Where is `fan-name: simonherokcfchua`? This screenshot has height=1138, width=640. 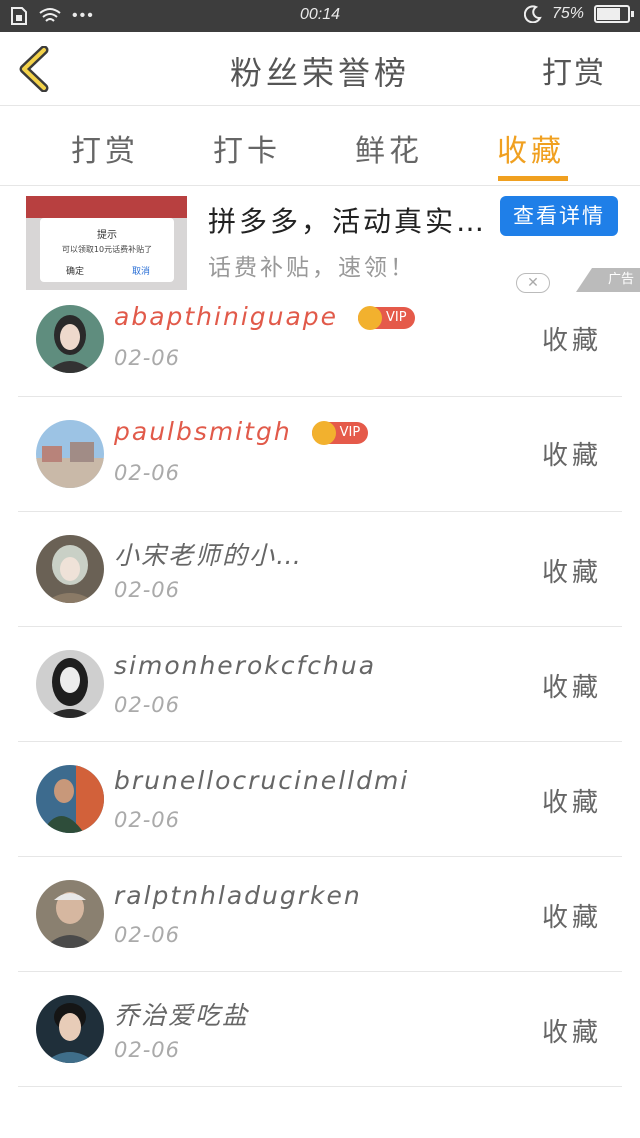
fan-name: simonherokcfchua is located at coordinates (245, 665).